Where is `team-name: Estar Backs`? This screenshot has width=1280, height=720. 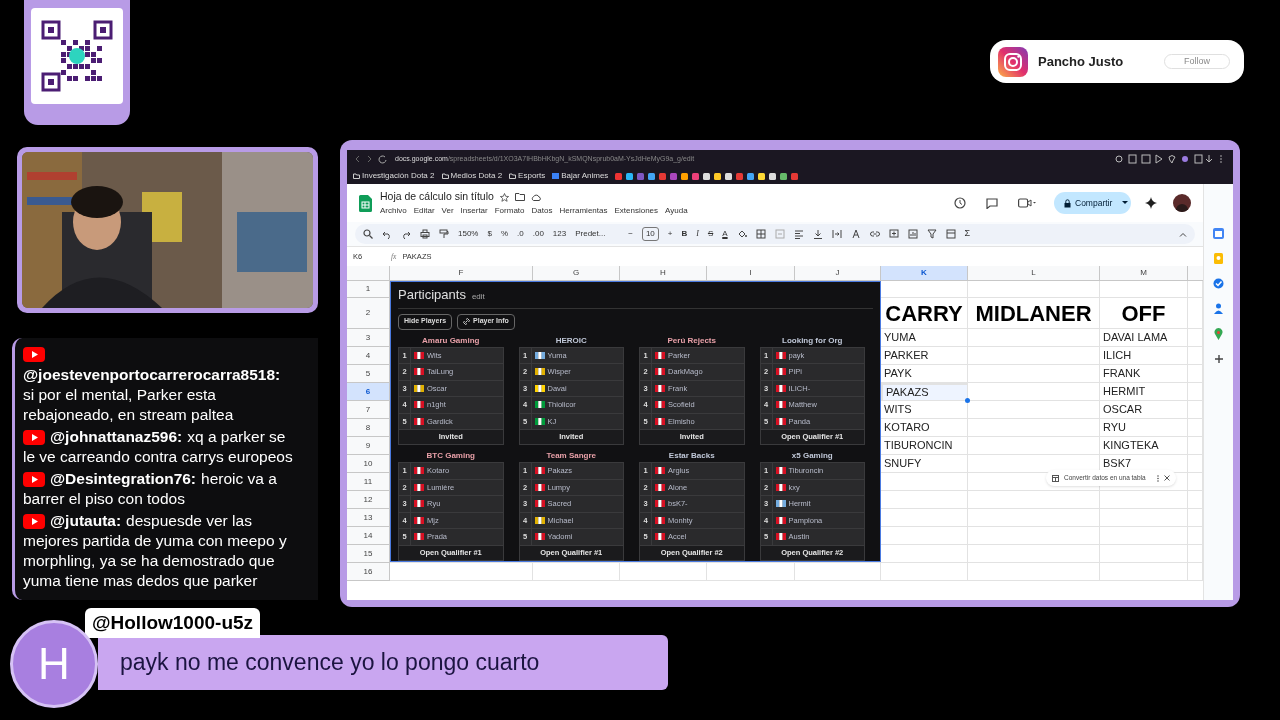 team-name: Estar Backs is located at coordinates (691, 456).